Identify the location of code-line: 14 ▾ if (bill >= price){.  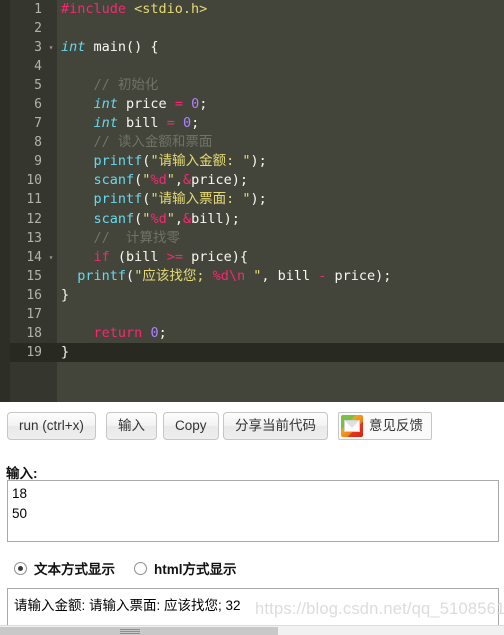
(252, 257).